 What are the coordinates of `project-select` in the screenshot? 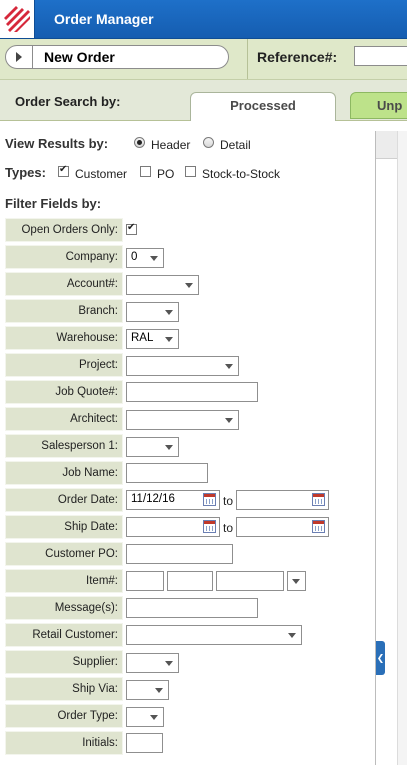 It's located at (182, 366).